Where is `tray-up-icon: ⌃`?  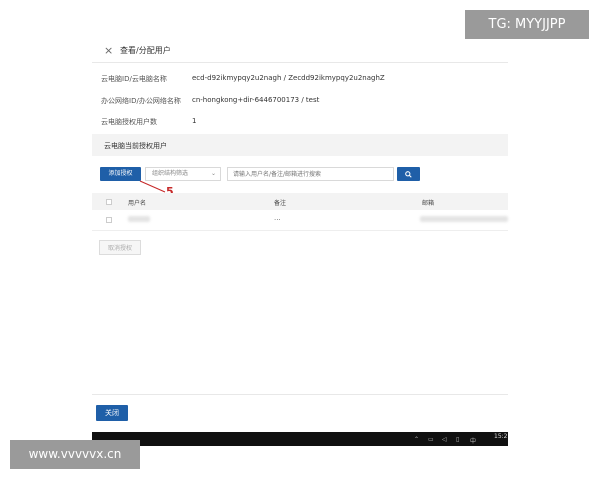 tray-up-icon: ⌃ is located at coordinates (416, 439).